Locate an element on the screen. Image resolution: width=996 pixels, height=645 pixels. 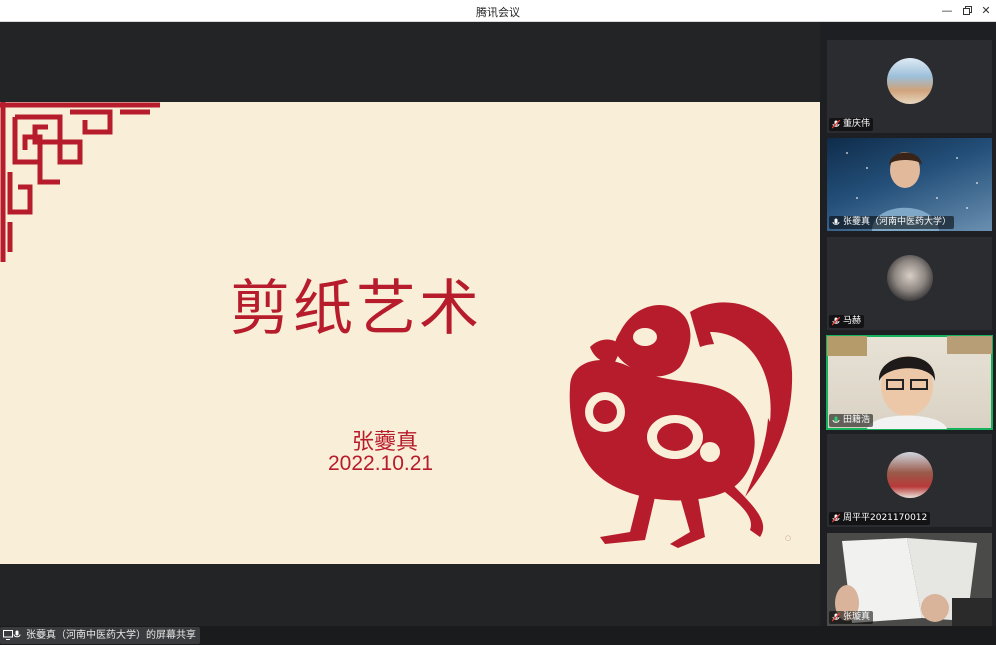
slide-title: 剪纸艺术 is located at coordinates (356, 309).